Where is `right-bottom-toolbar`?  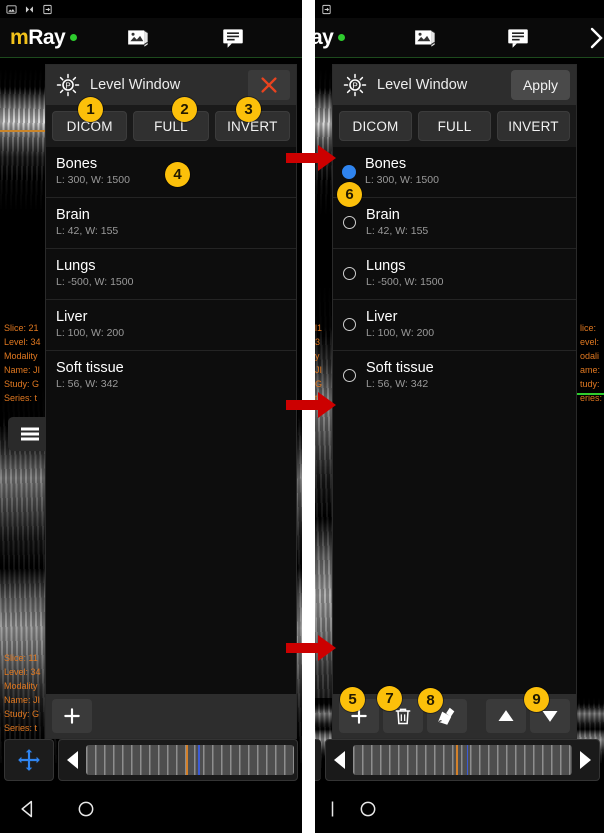
right-bottom-toolbar is located at coordinates (459, 760).